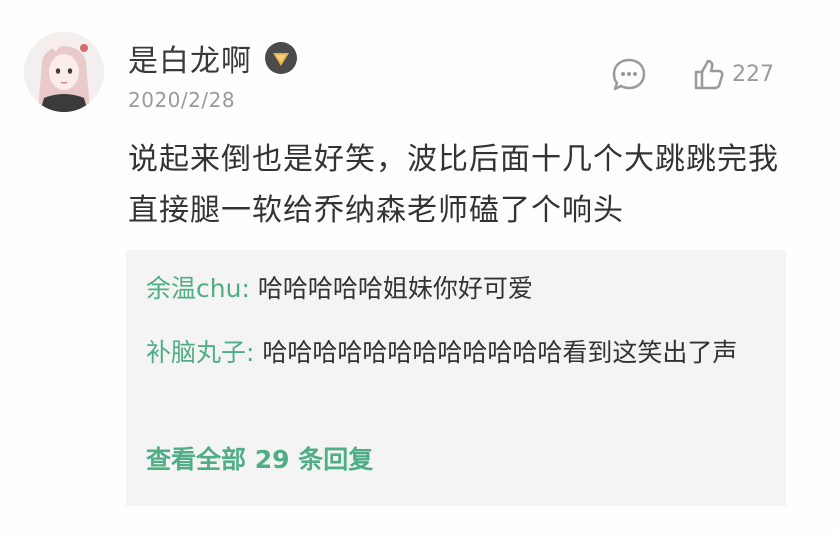  What do you see at coordinates (500, 352) in the screenshot?
I see `reply-text: 哈哈哈哈哈哈哈哈哈哈哈哈看到这笑出了声` at bounding box center [500, 352].